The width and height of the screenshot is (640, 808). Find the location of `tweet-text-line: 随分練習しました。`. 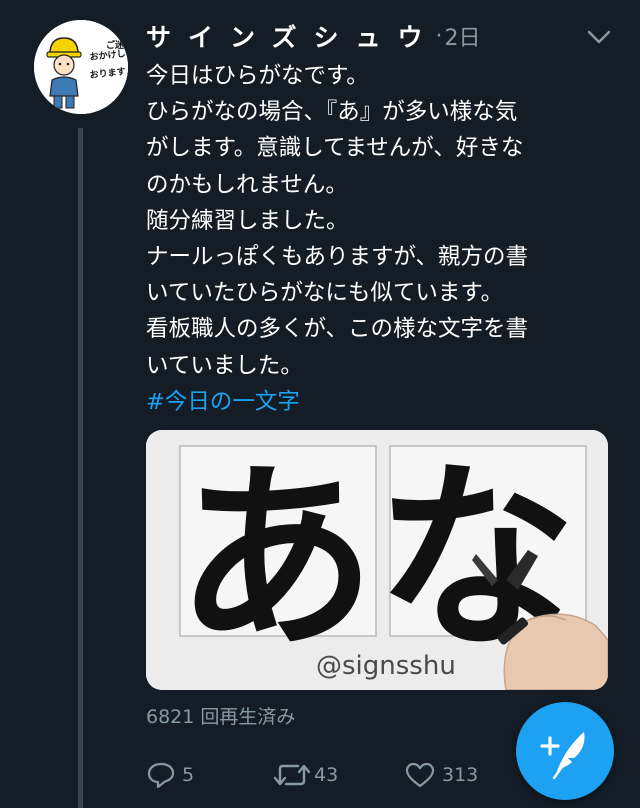

tweet-text-line: 随分練習しました。 is located at coordinates (247, 220).